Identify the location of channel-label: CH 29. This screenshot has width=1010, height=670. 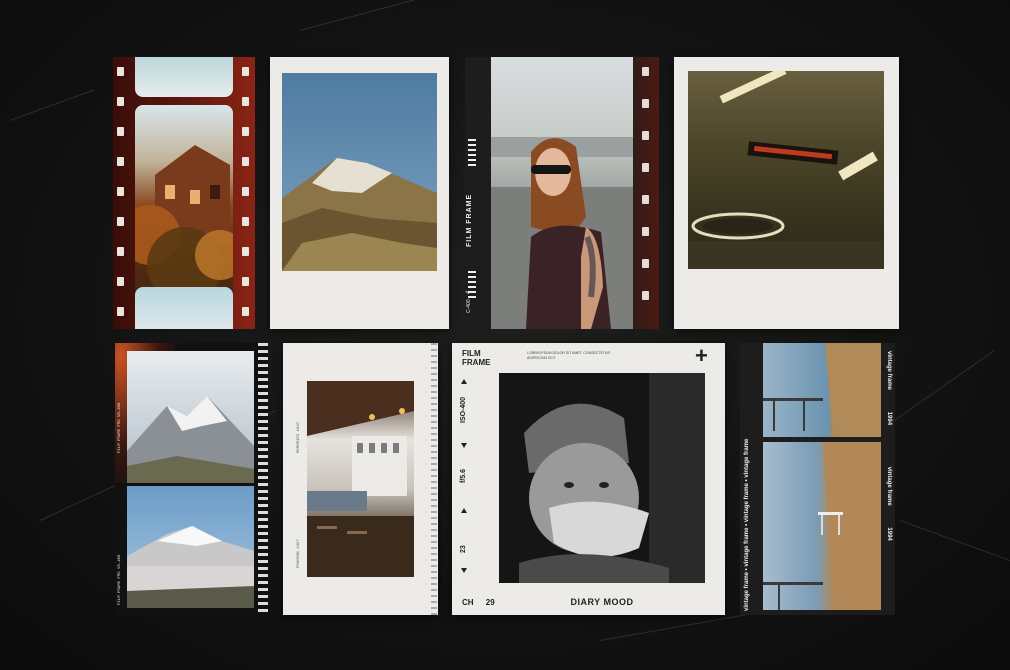
(478, 602).